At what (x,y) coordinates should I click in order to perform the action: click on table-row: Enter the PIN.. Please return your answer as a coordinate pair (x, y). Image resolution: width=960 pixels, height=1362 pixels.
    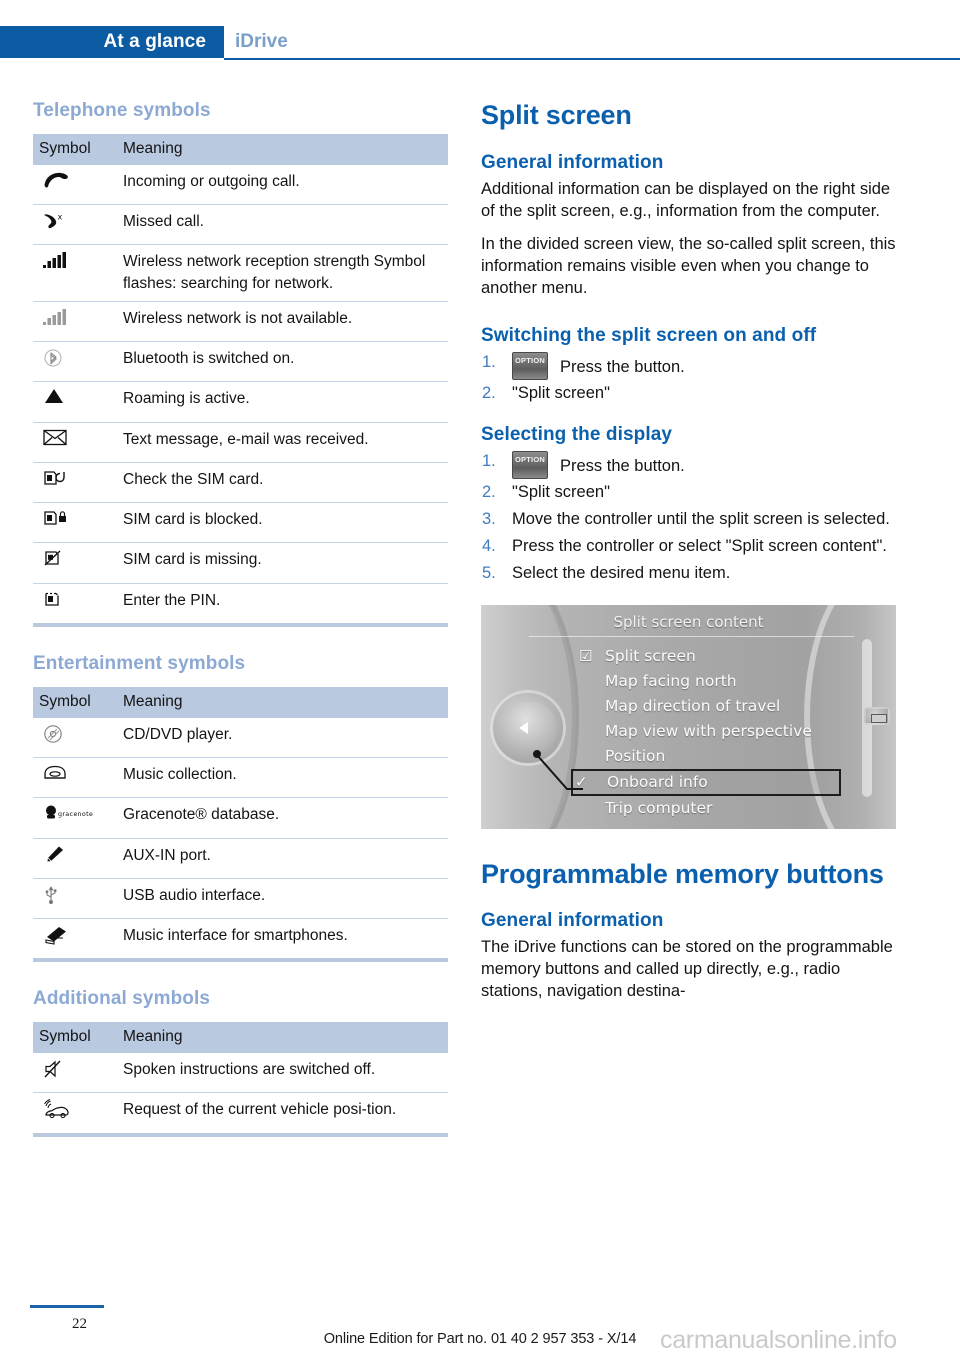
    Looking at the image, I should click on (240, 605).